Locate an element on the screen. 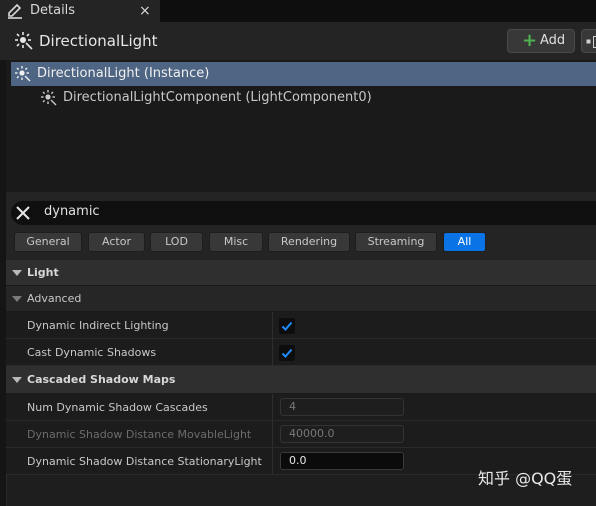  property-row-num-cascades: Num Dynamic Shadow Cascades 4 is located at coordinates (301, 407).